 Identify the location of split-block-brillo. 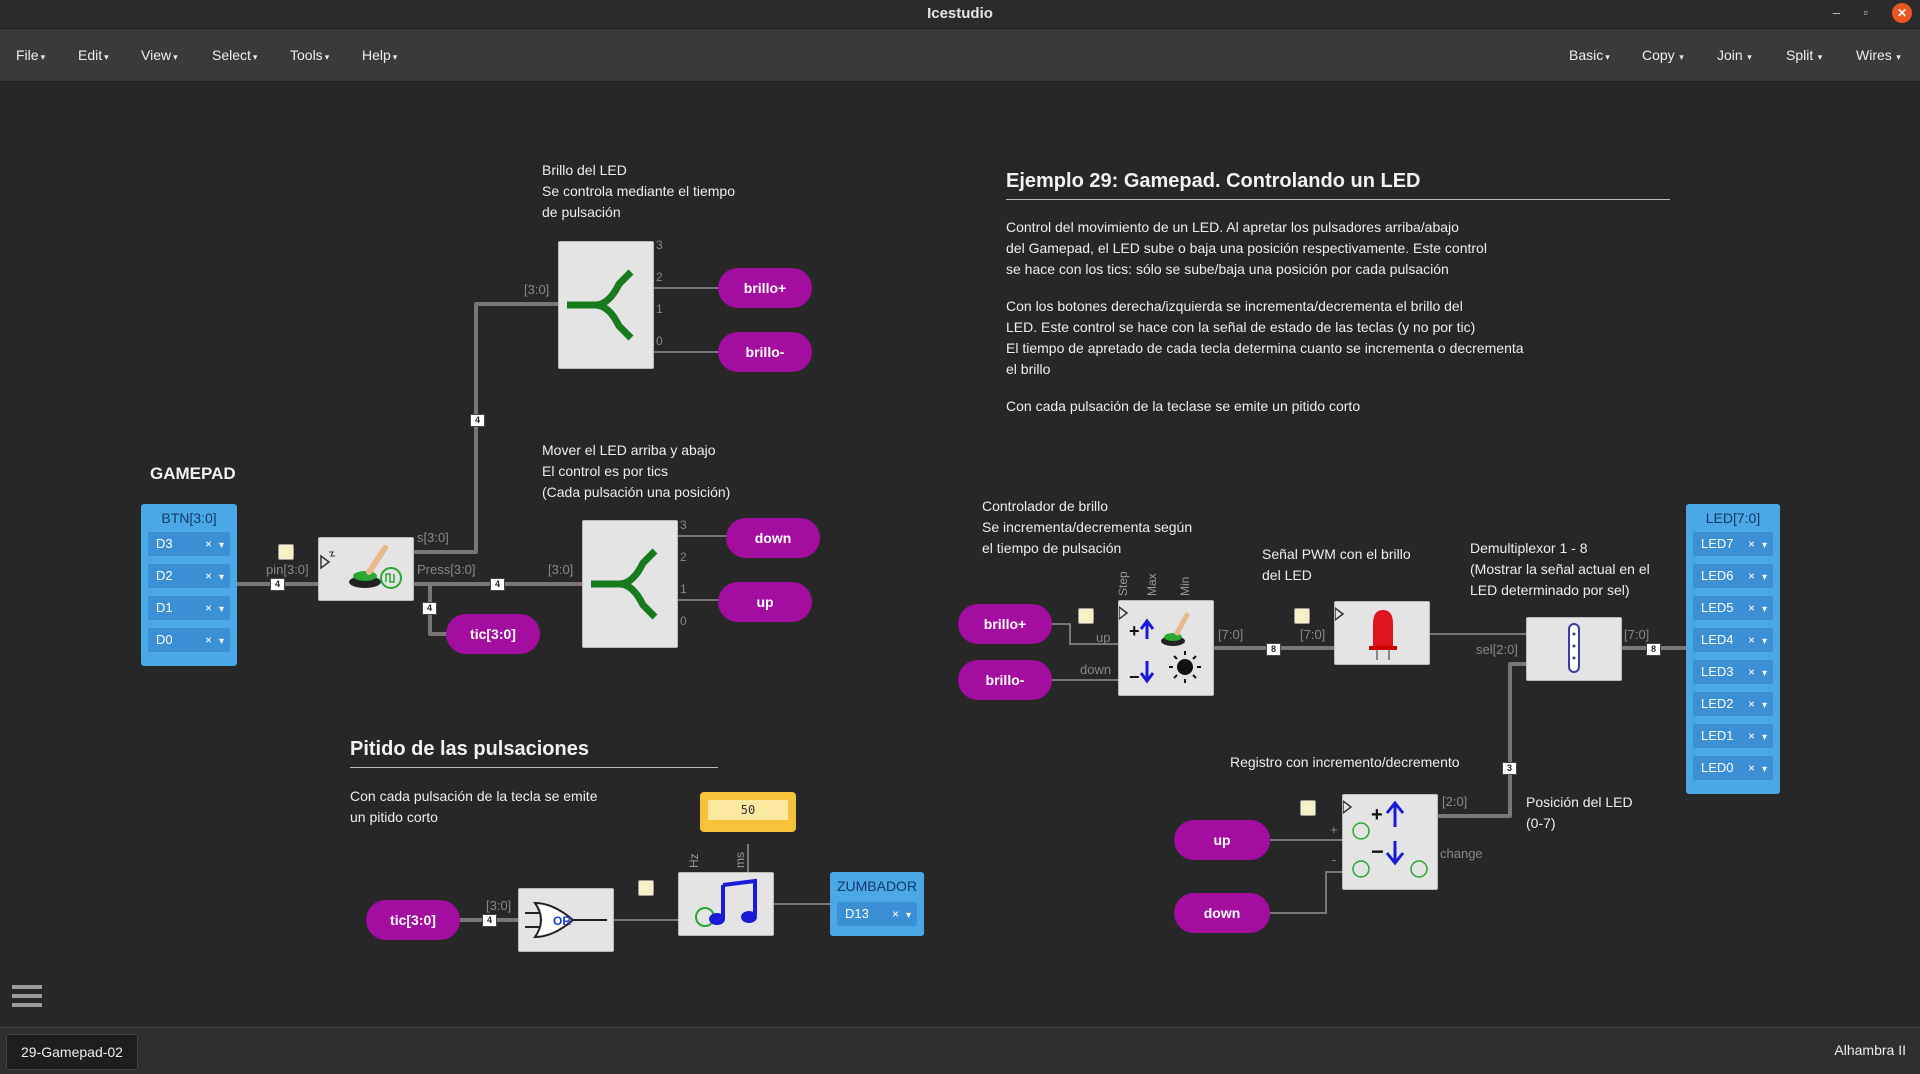
(606, 305).